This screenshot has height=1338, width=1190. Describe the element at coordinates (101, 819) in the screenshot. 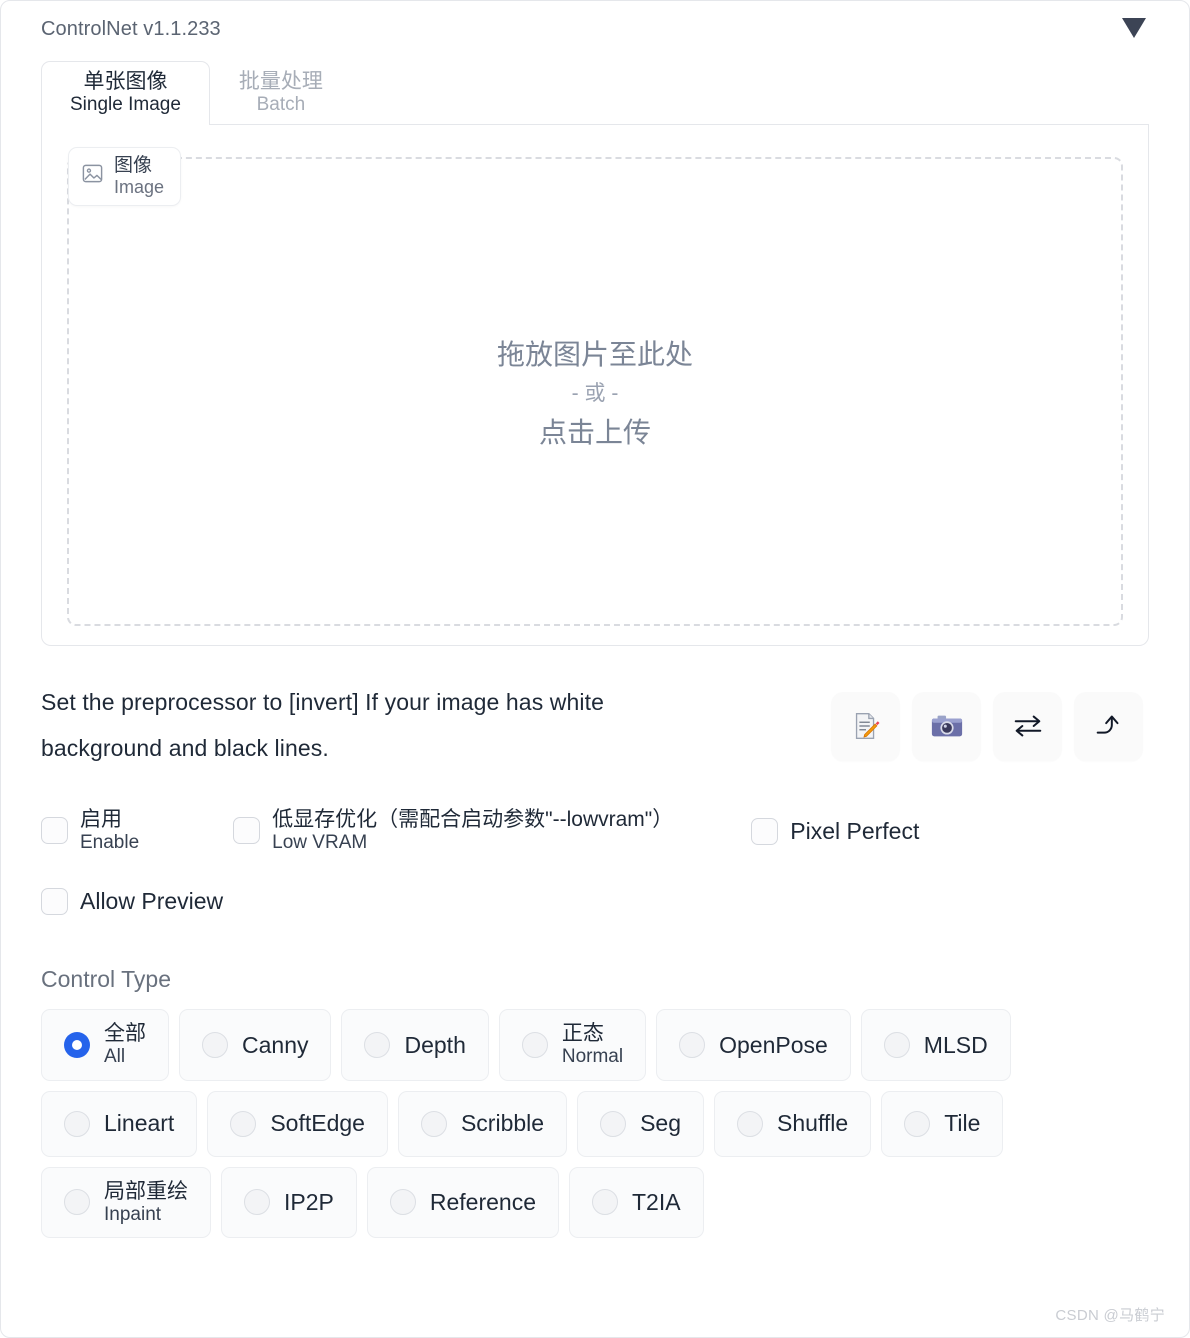

I see `enable-label-cn: 启用` at that location.